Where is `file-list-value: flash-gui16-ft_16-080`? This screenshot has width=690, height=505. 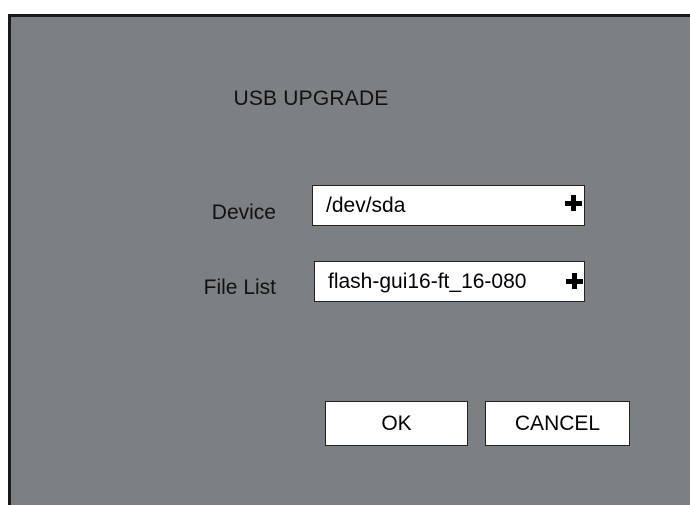 file-list-value: flash-gui16-ft_16-080 is located at coordinates (427, 281).